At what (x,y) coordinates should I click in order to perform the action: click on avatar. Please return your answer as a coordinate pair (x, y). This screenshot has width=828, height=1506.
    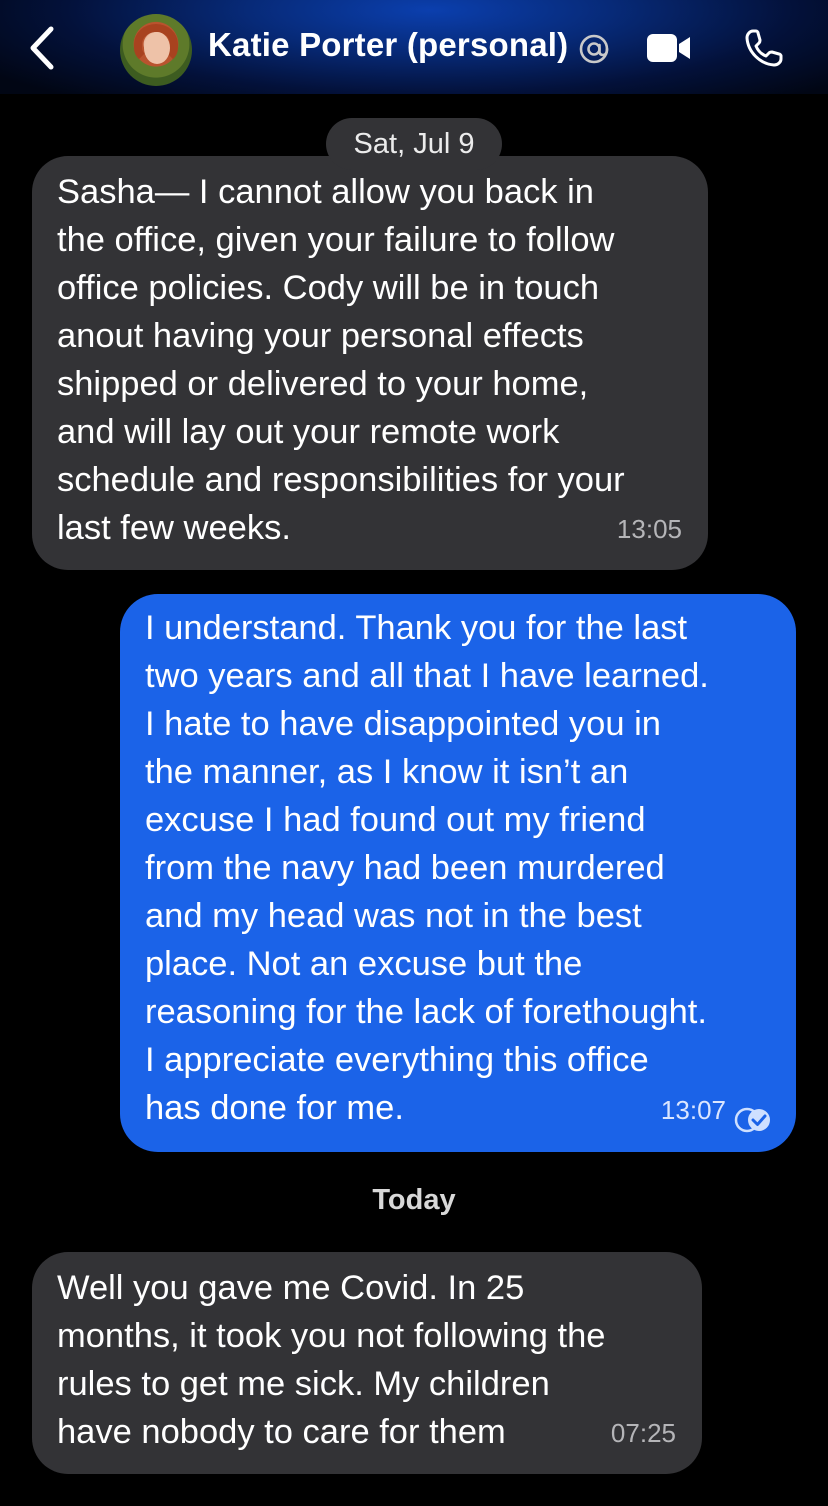
    Looking at the image, I should click on (156, 50).